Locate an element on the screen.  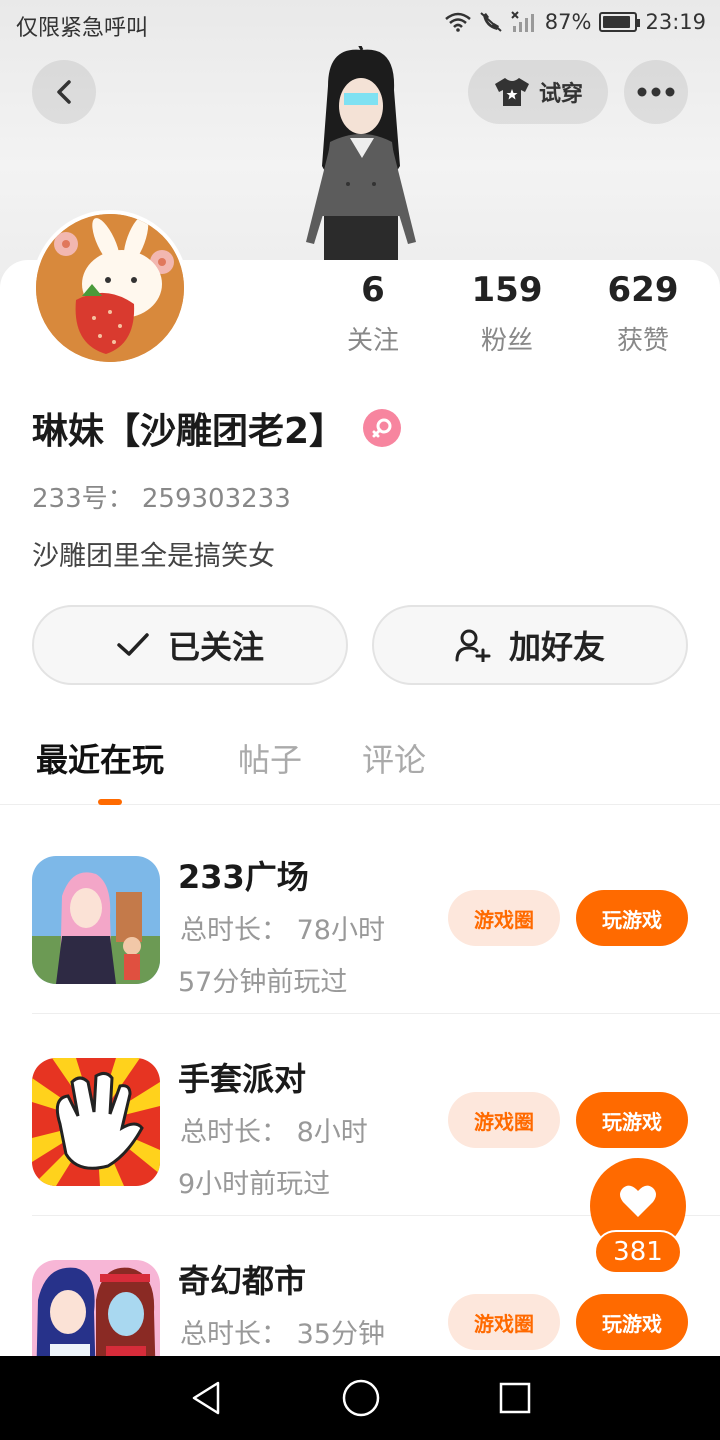
name-row: 琳妹【沙雕团老2】 is located at coordinates (217, 428).